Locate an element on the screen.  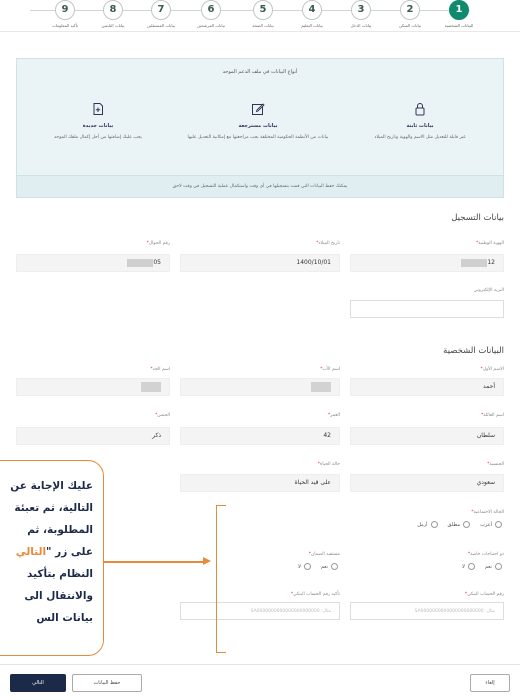
email-field is located at coordinates (427, 309).